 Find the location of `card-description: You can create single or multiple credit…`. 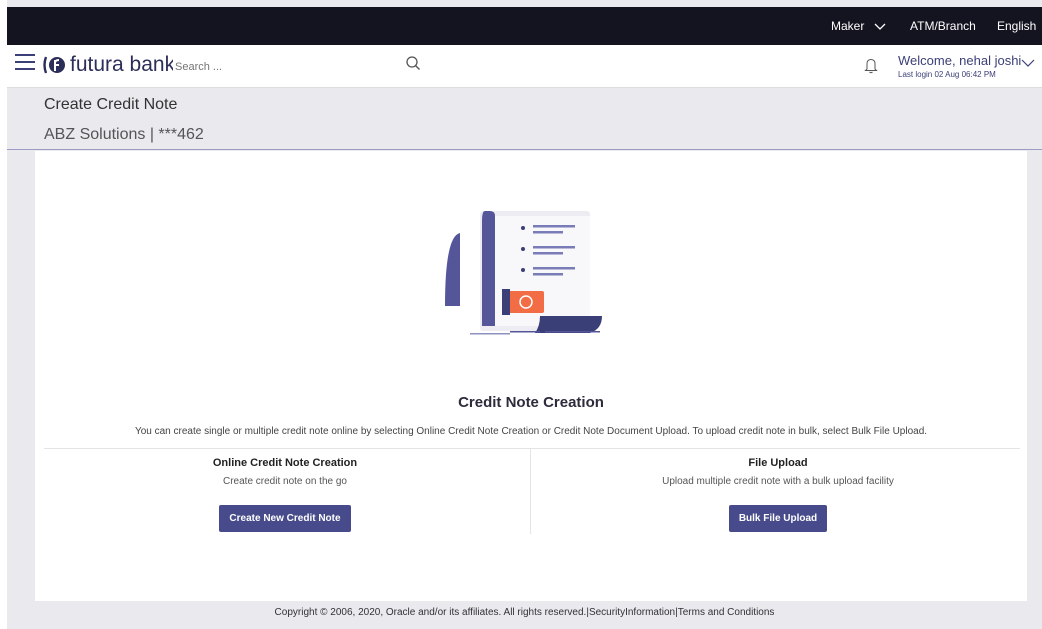

card-description: You can create single or multiple credit… is located at coordinates (531, 431).